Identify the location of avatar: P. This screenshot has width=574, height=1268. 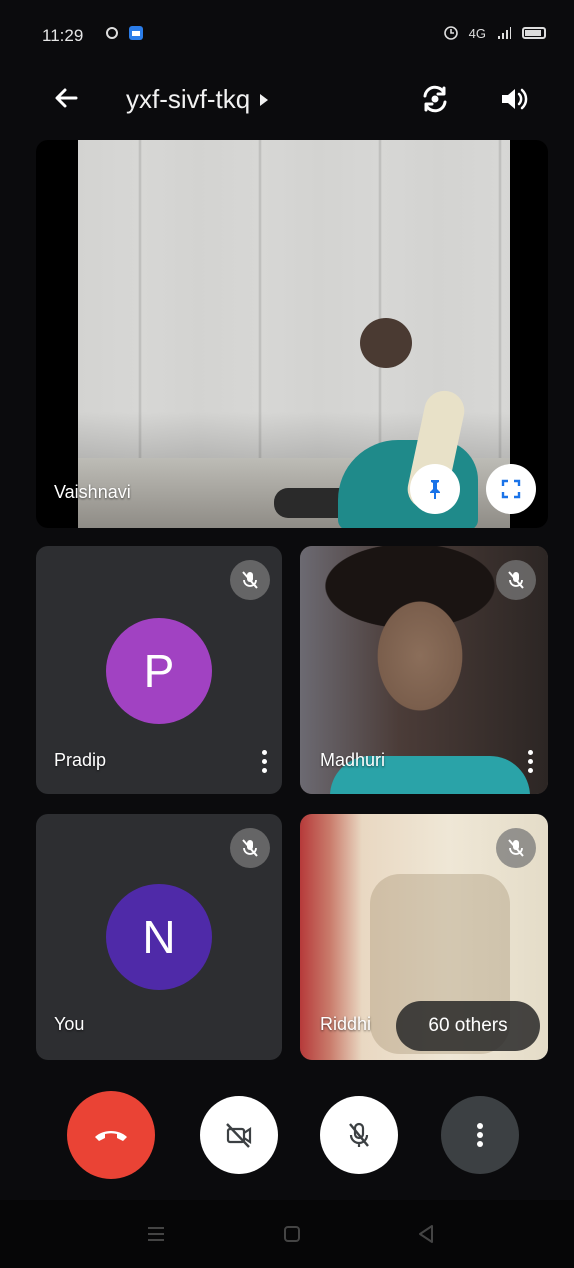
(159, 671).